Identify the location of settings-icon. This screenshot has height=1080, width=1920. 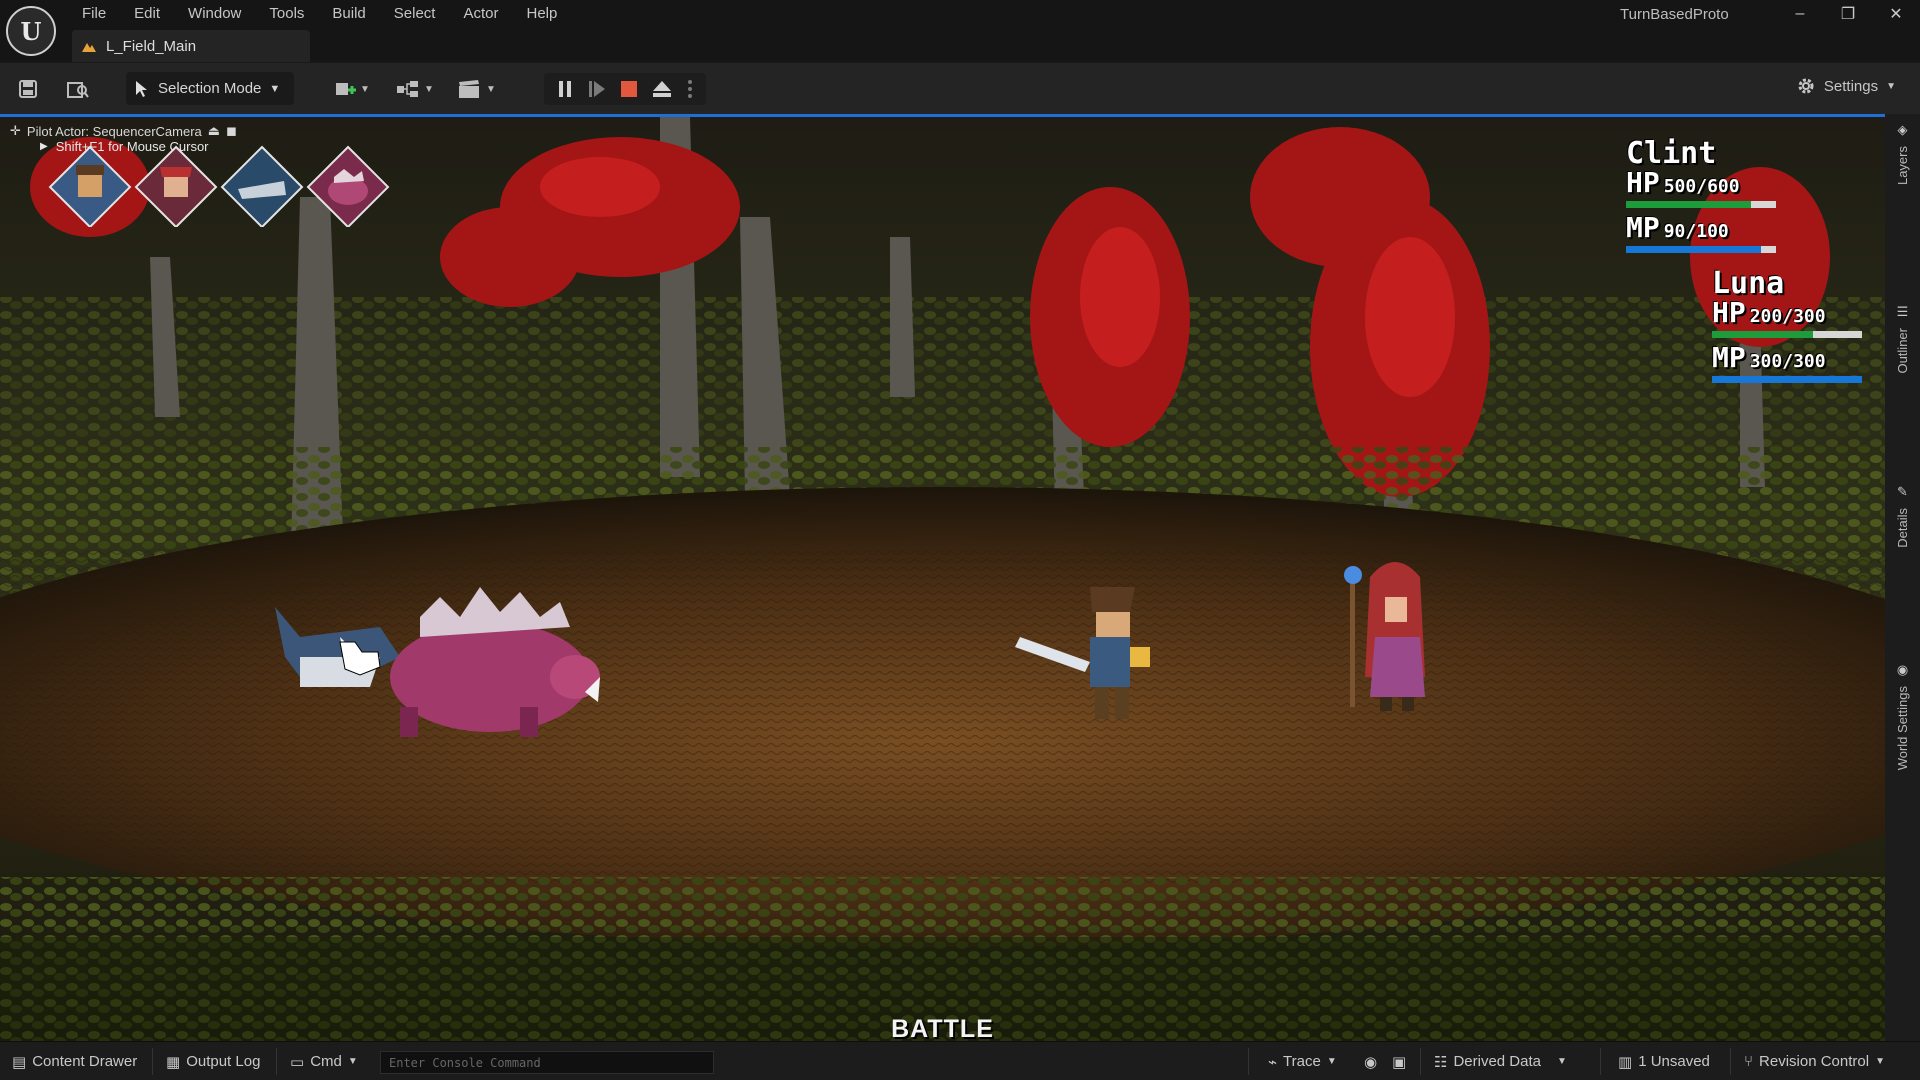
(1806, 86).